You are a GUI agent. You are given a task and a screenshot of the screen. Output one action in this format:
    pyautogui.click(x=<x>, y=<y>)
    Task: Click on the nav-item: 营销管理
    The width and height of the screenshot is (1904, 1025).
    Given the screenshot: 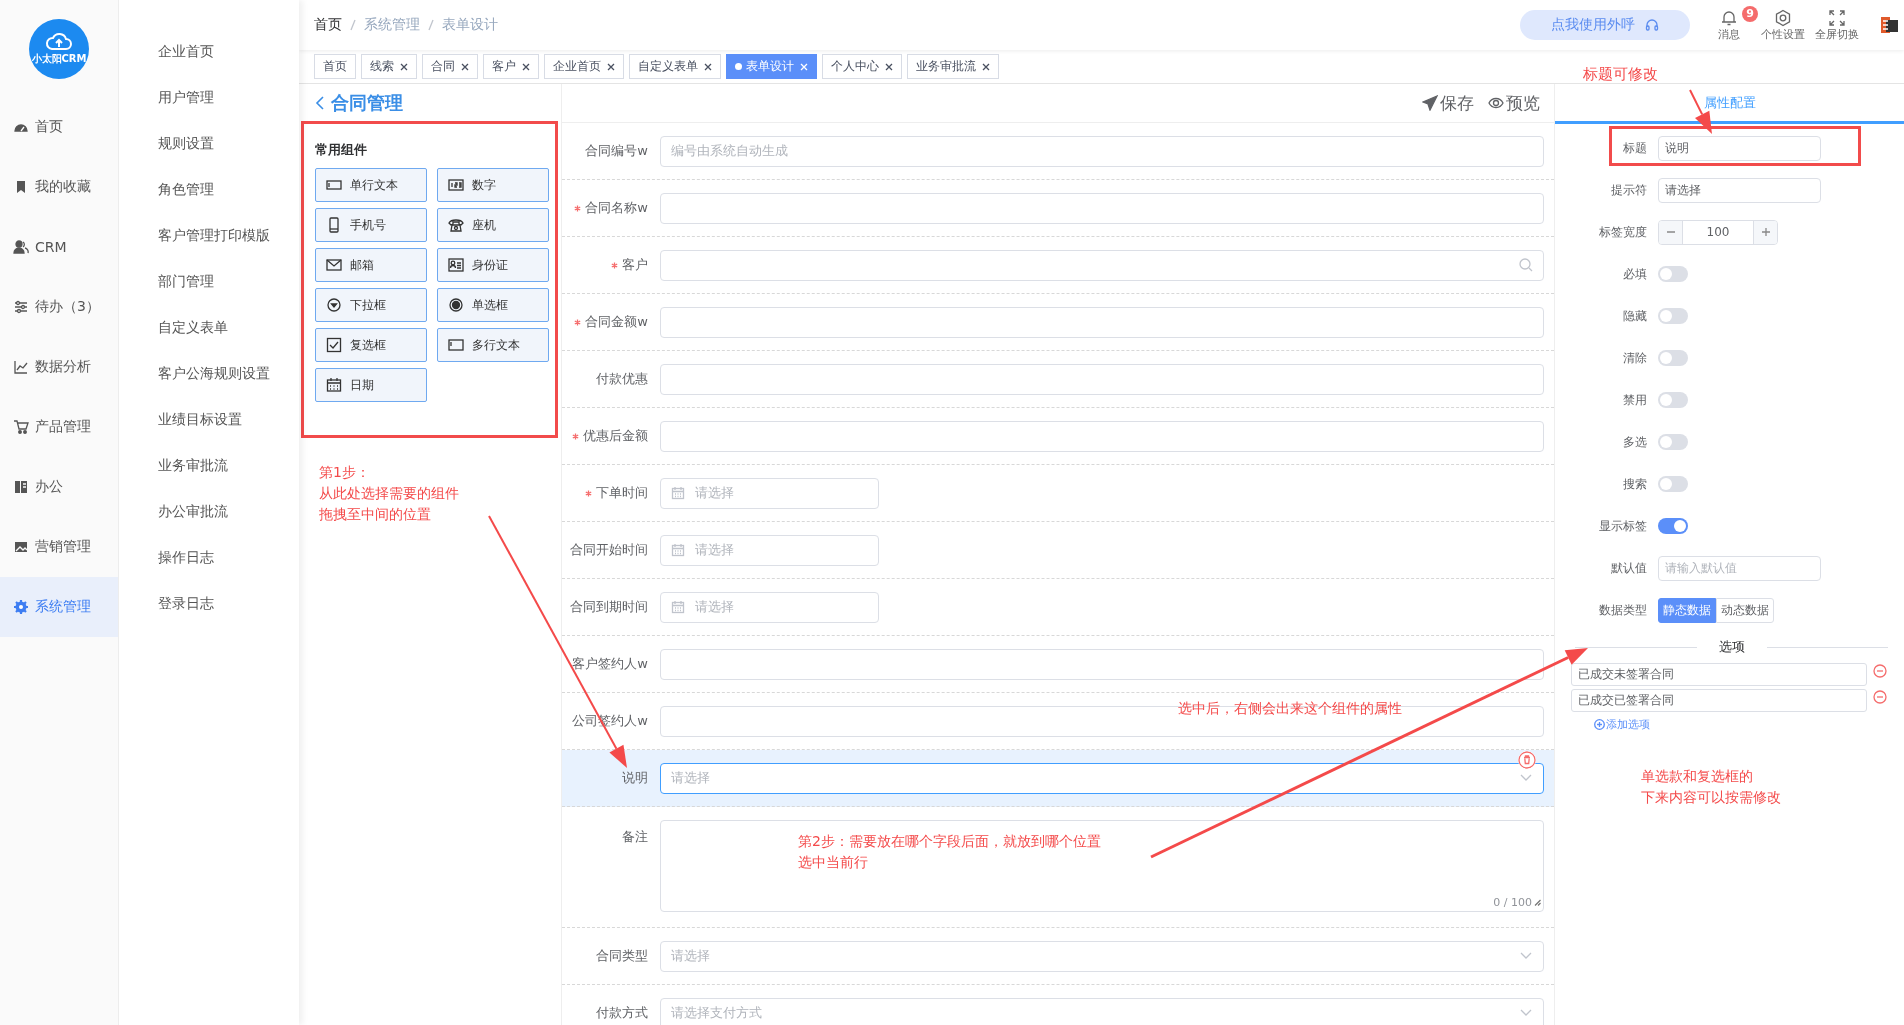 What is the action you would take?
    pyautogui.click(x=59, y=547)
    